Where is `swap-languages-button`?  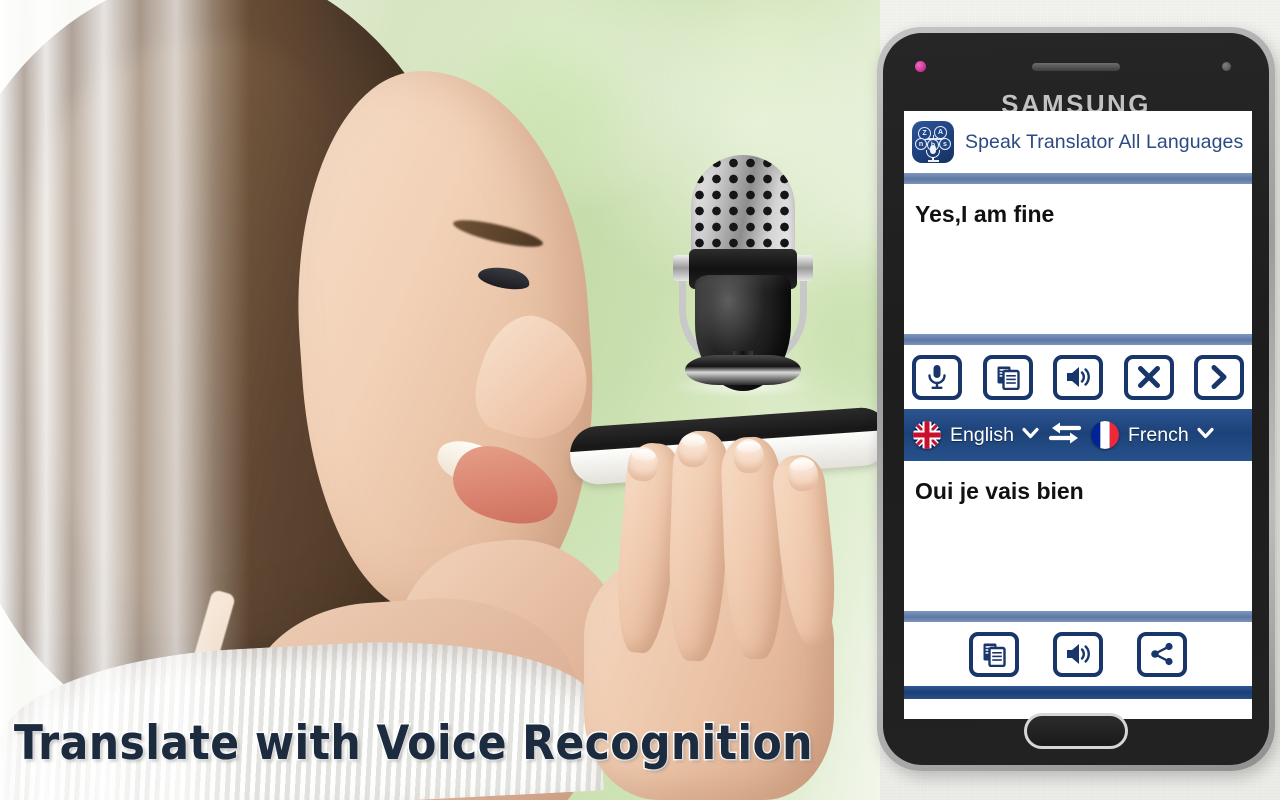
swap-languages-button is located at coordinates (1065, 435).